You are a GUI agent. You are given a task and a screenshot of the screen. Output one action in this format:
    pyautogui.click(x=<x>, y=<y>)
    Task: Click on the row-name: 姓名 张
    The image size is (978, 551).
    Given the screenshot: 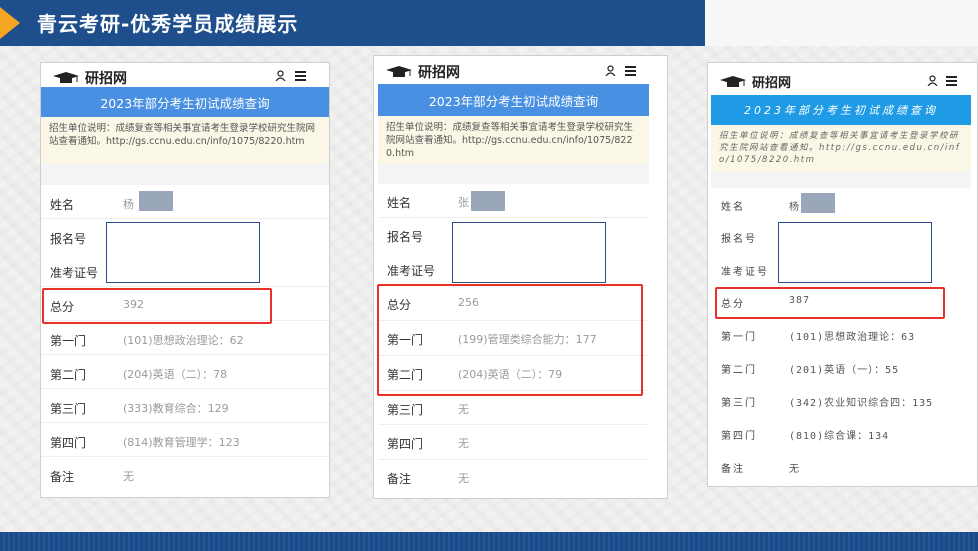 What is the action you would take?
    pyautogui.click(x=513, y=201)
    